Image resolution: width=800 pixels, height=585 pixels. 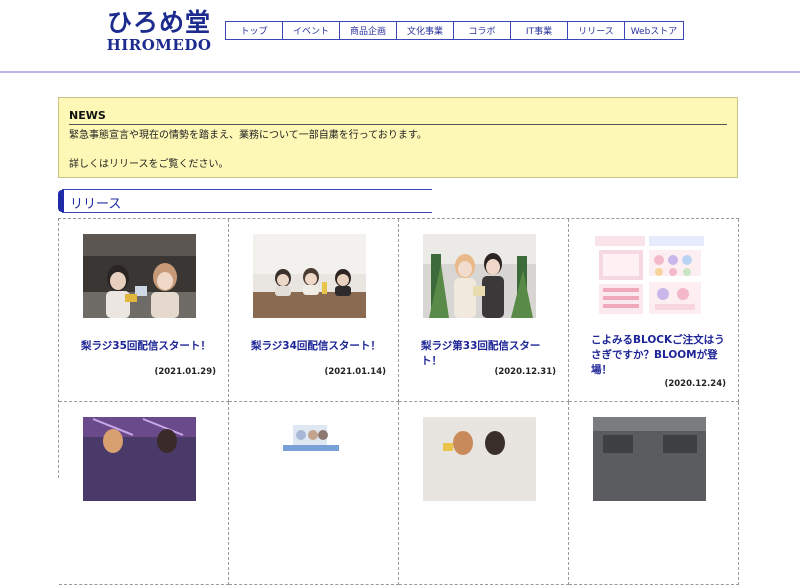 I want to click on section-bottom-line, so click(x=247, y=212).